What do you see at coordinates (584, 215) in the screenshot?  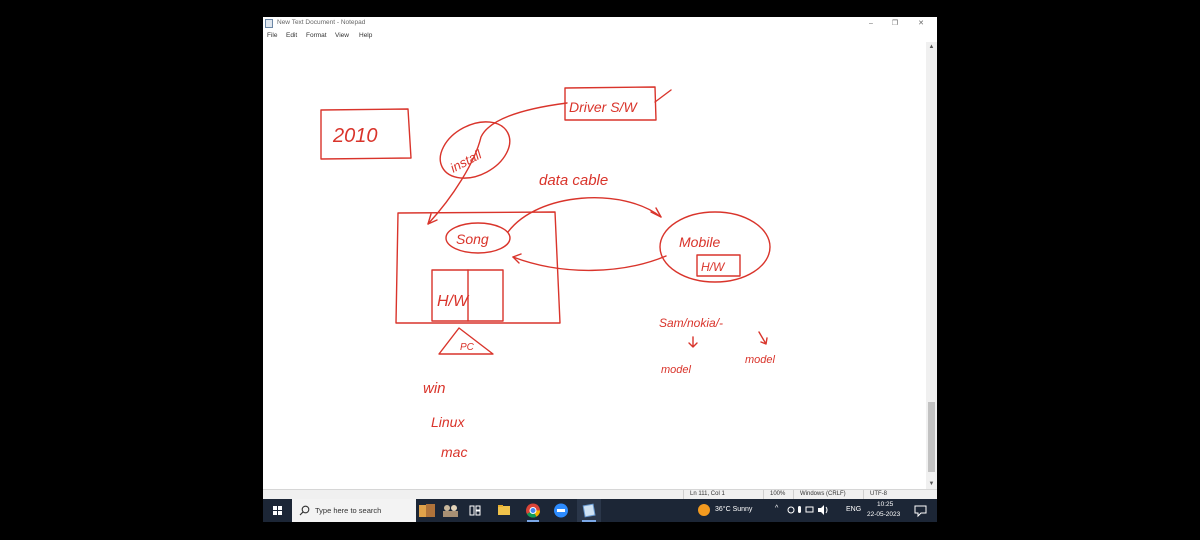 I see `data-cable-arrow` at bounding box center [584, 215].